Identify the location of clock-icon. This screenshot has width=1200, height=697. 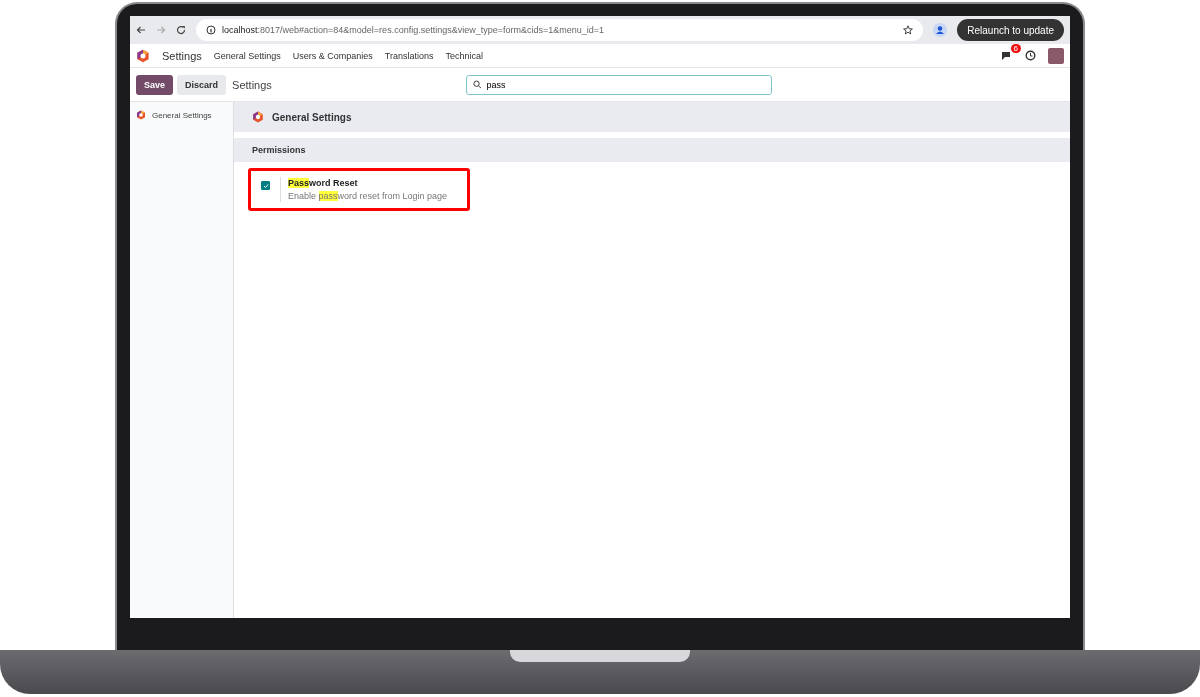
(1030, 55).